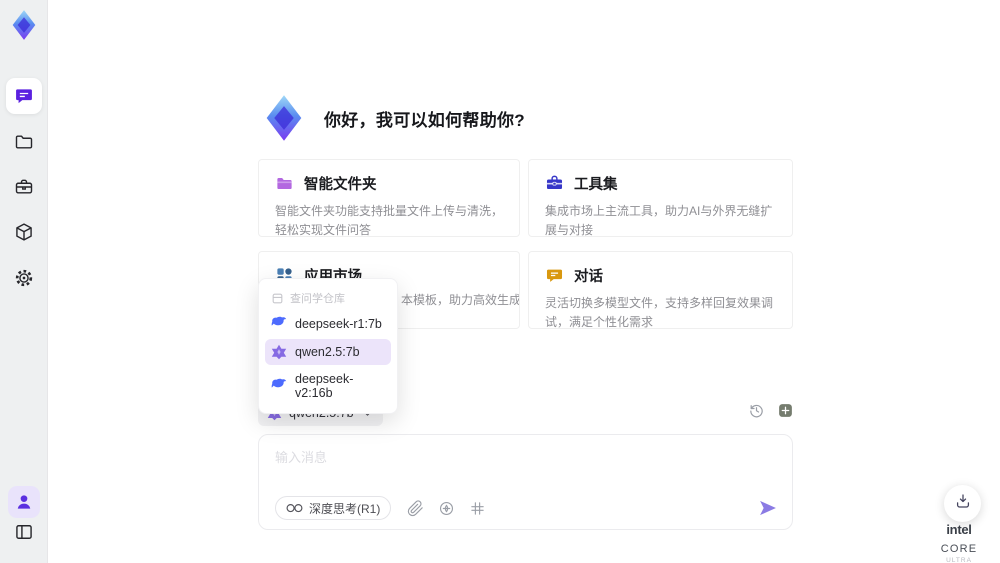  I want to click on sidebar-item-chat, so click(24, 96).